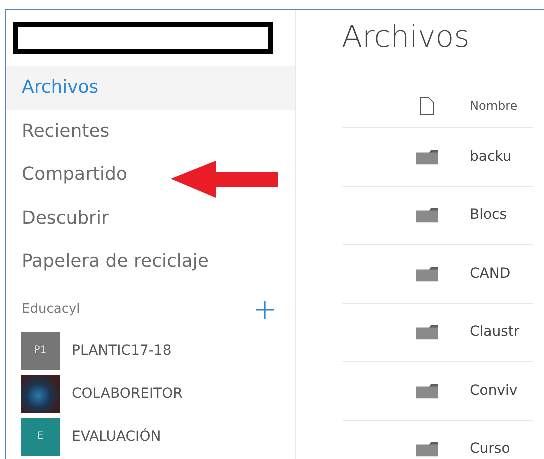 This screenshot has height=459, width=544. Describe the element at coordinates (117, 436) in the screenshot. I see `group-name: EVALUACIÓN` at that location.